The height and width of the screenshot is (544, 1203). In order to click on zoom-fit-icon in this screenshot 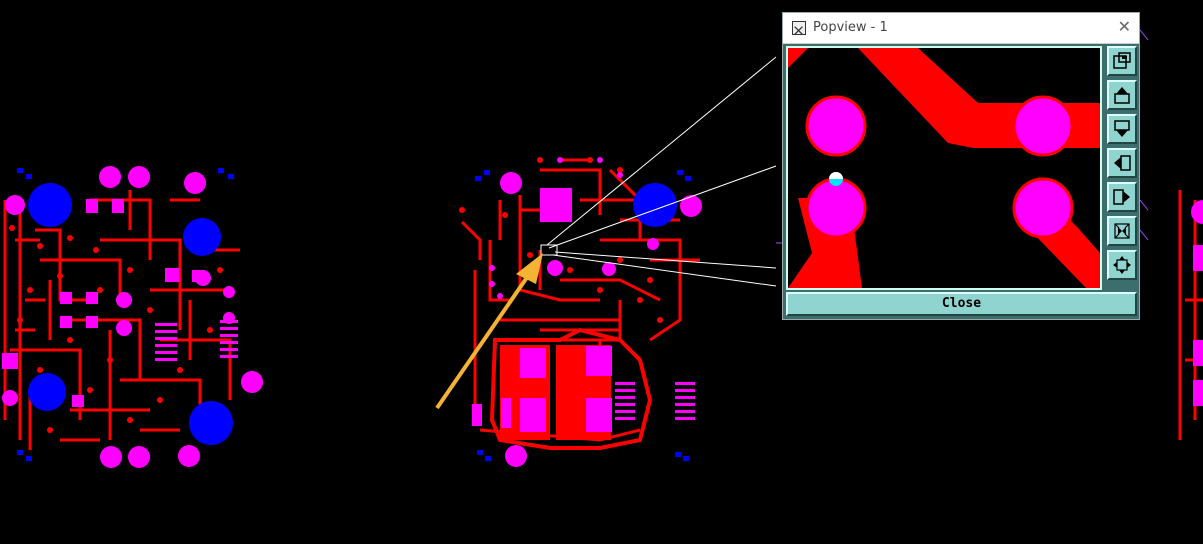, I will do `click(1122, 60)`.